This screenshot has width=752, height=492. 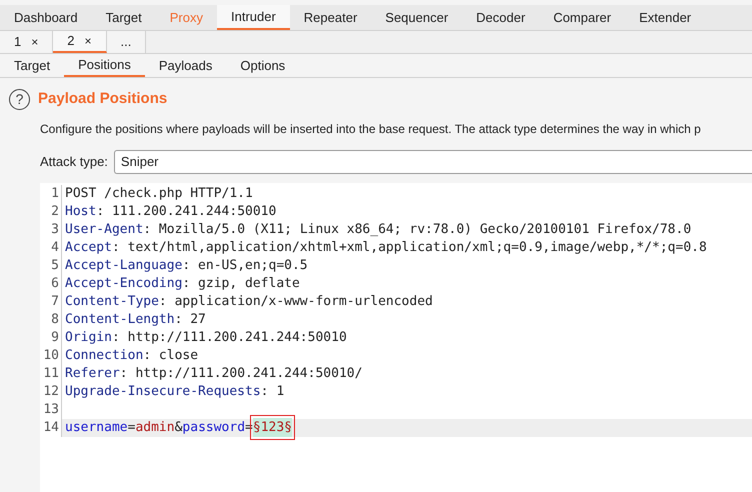 I want to click on attack-tab: 2 ×, so click(x=79, y=42).